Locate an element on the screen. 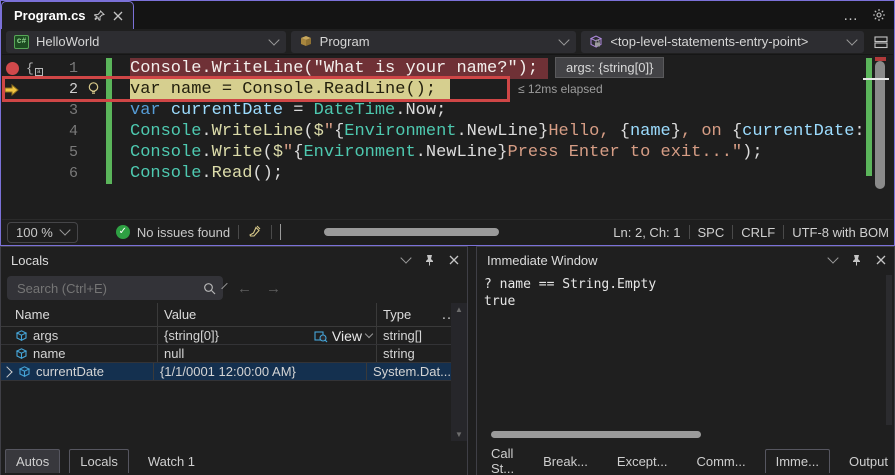 This screenshot has height=475, width=895. back-arrow-icon: ← is located at coordinates (244, 288).